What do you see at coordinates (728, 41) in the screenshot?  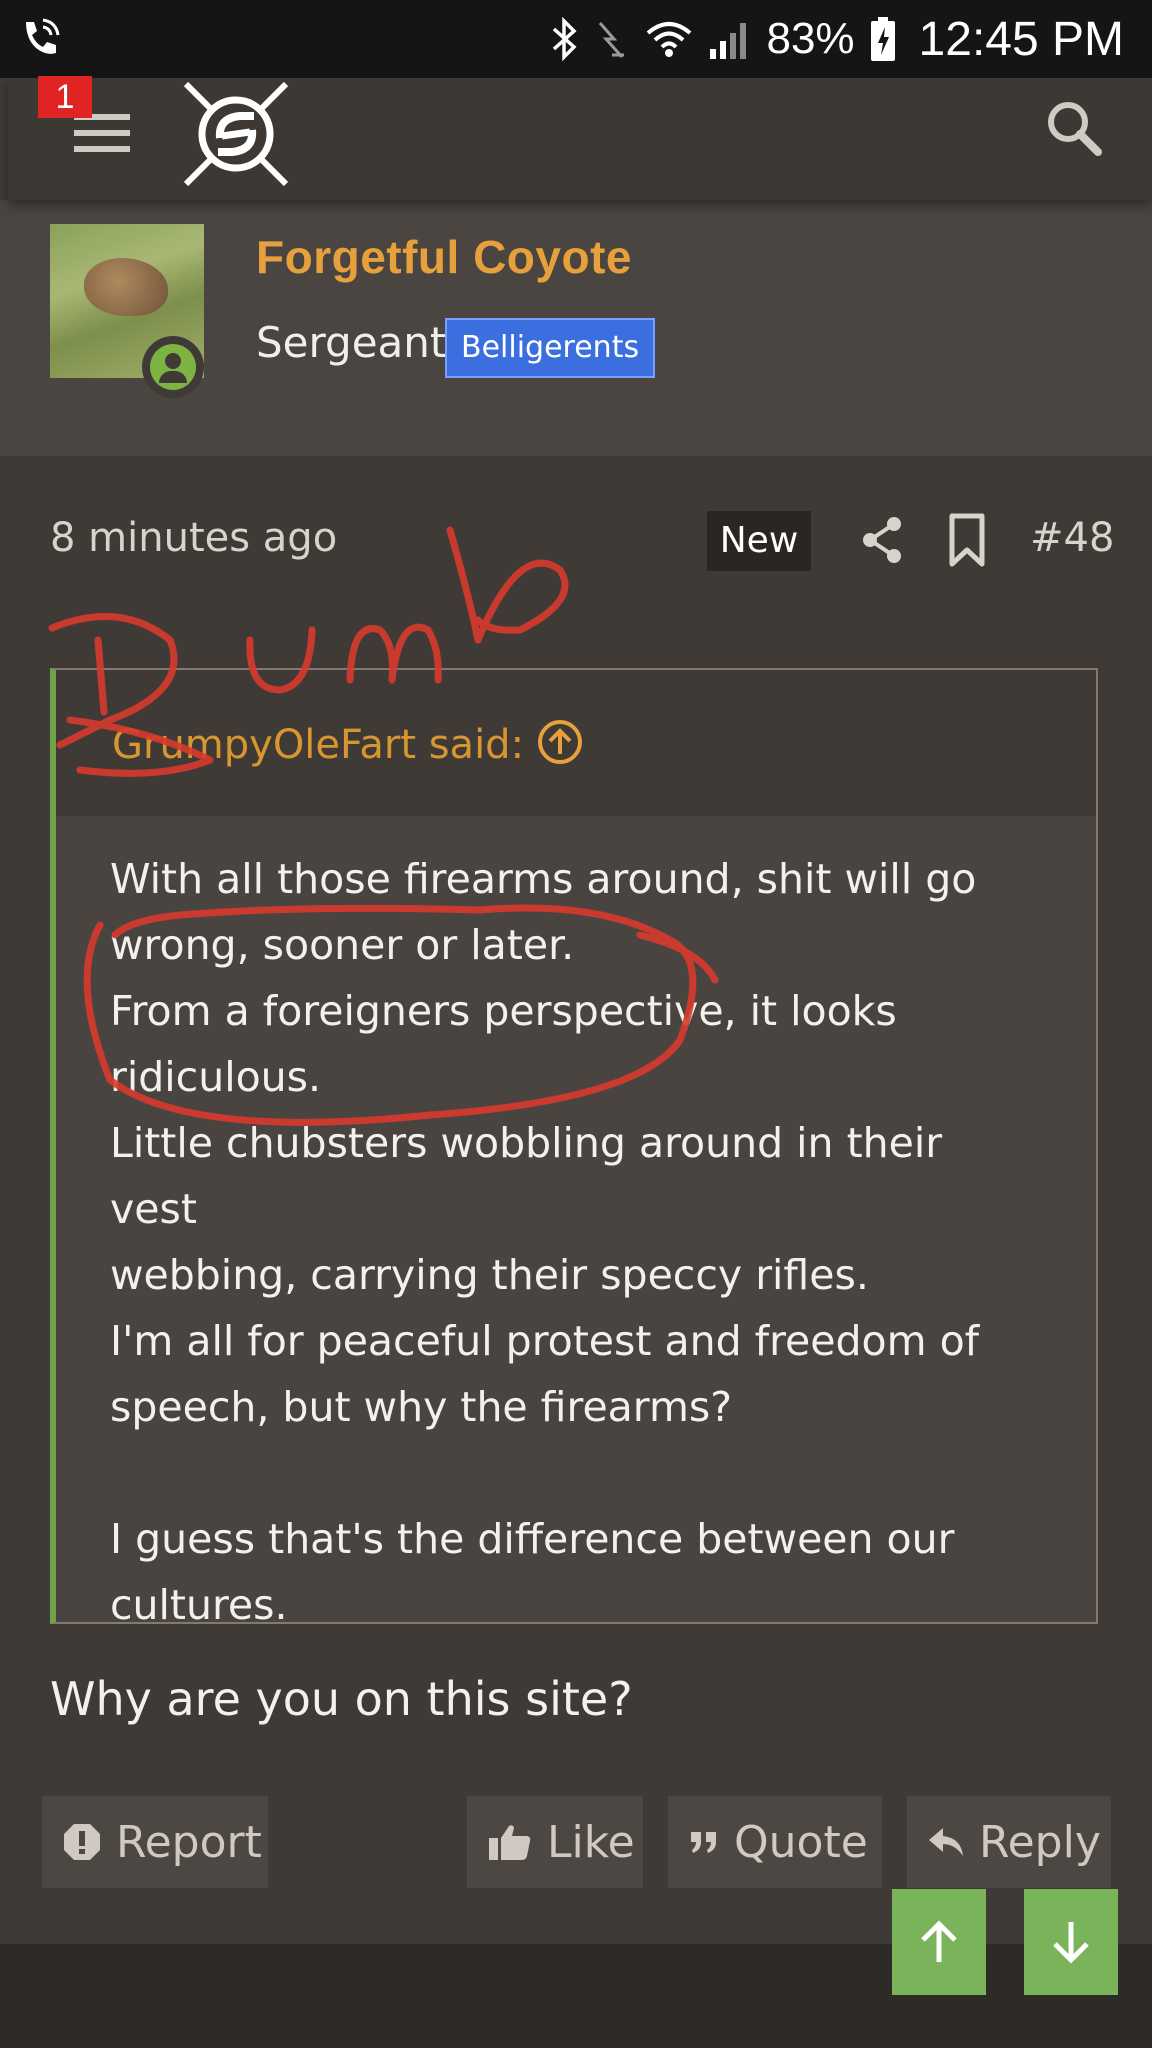 I see `signal-icon` at bounding box center [728, 41].